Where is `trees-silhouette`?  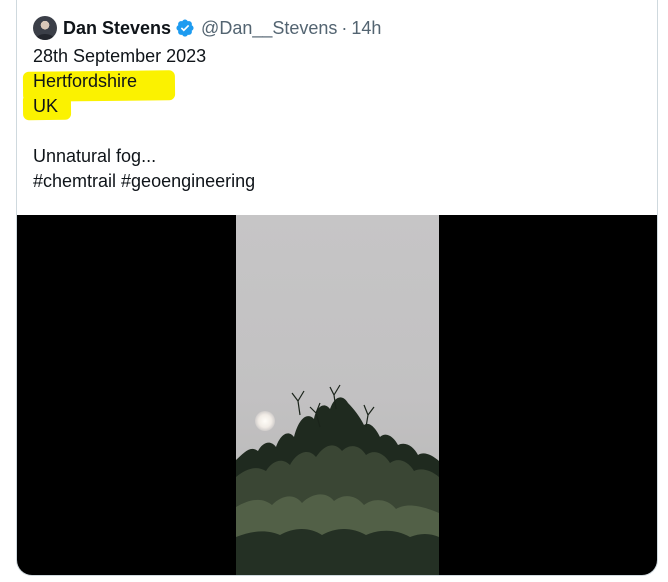
trees-silhouette is located at coordinates (337, 479).